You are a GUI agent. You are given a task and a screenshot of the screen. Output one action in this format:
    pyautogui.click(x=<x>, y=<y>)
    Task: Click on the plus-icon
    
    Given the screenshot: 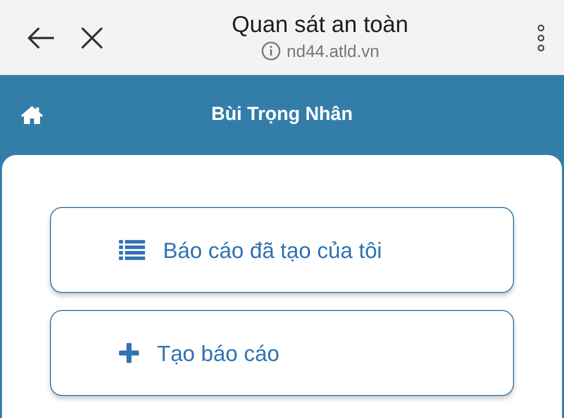 What is the action you would take?
    pyautogui.click(x=129, y=353)
    